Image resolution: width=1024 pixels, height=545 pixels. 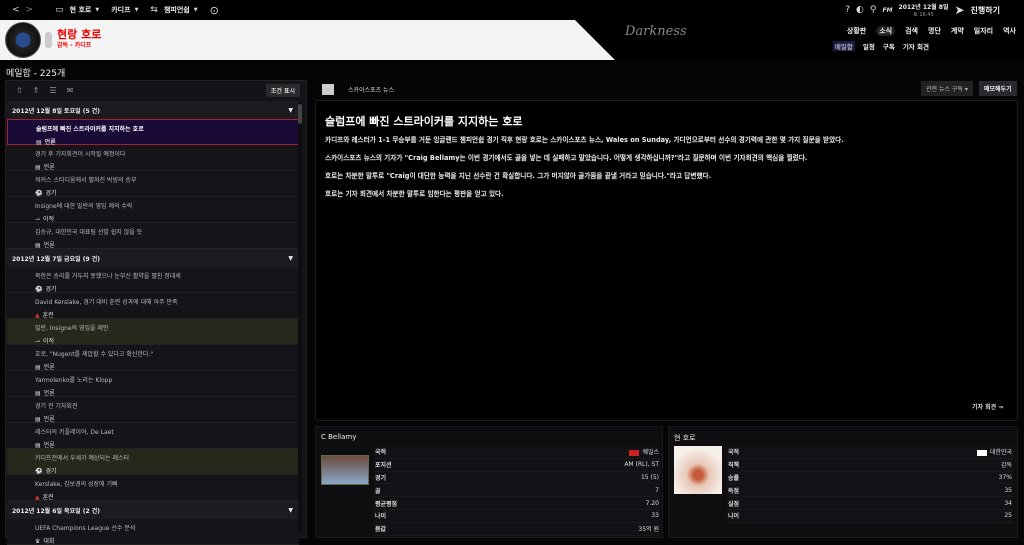 I want to click on stat-label: 득점, so click(x=734, y=491).